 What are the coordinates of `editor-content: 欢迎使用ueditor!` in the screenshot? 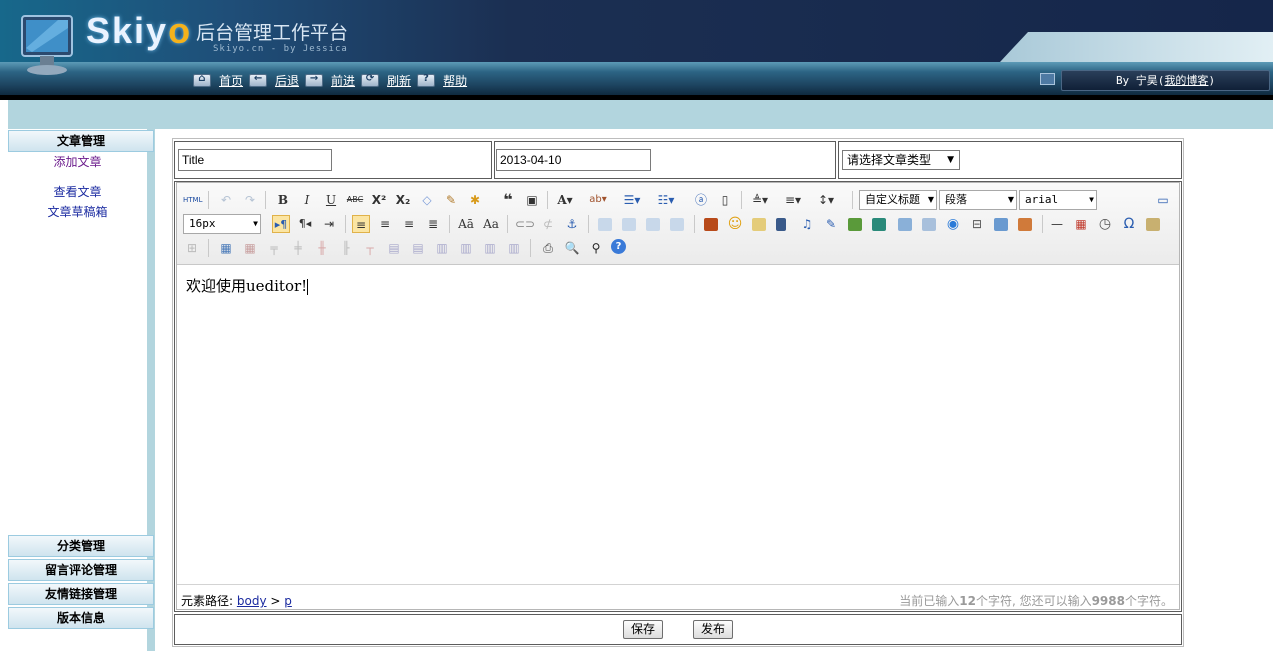 It's located at (247, 285).